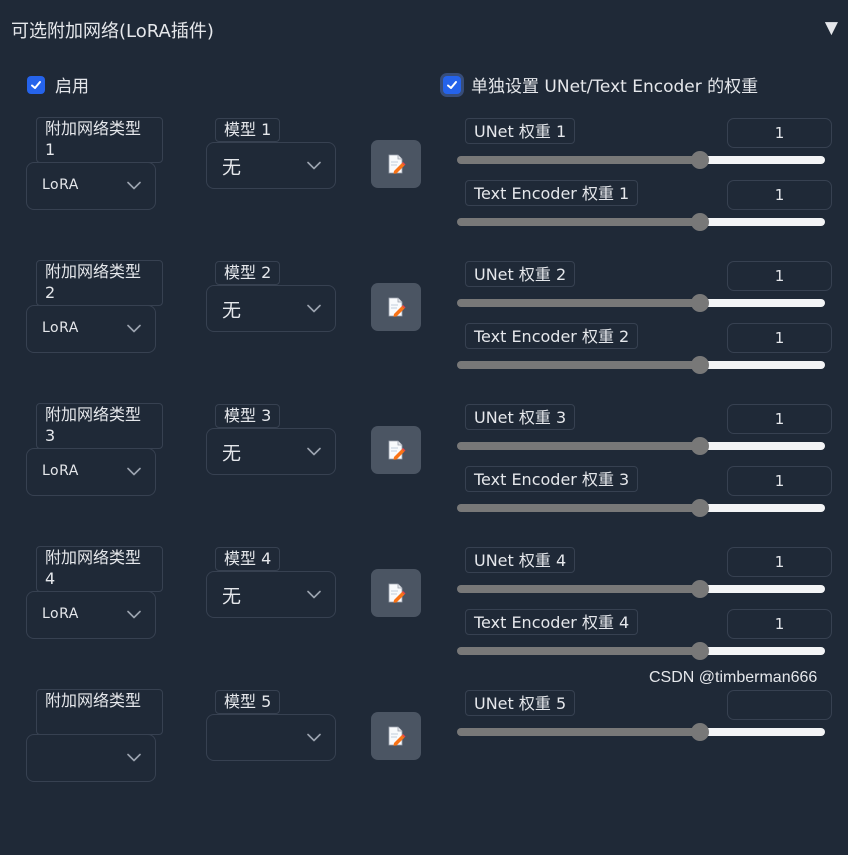  I want to click on model-label: 模型 1, so click(248, 130).